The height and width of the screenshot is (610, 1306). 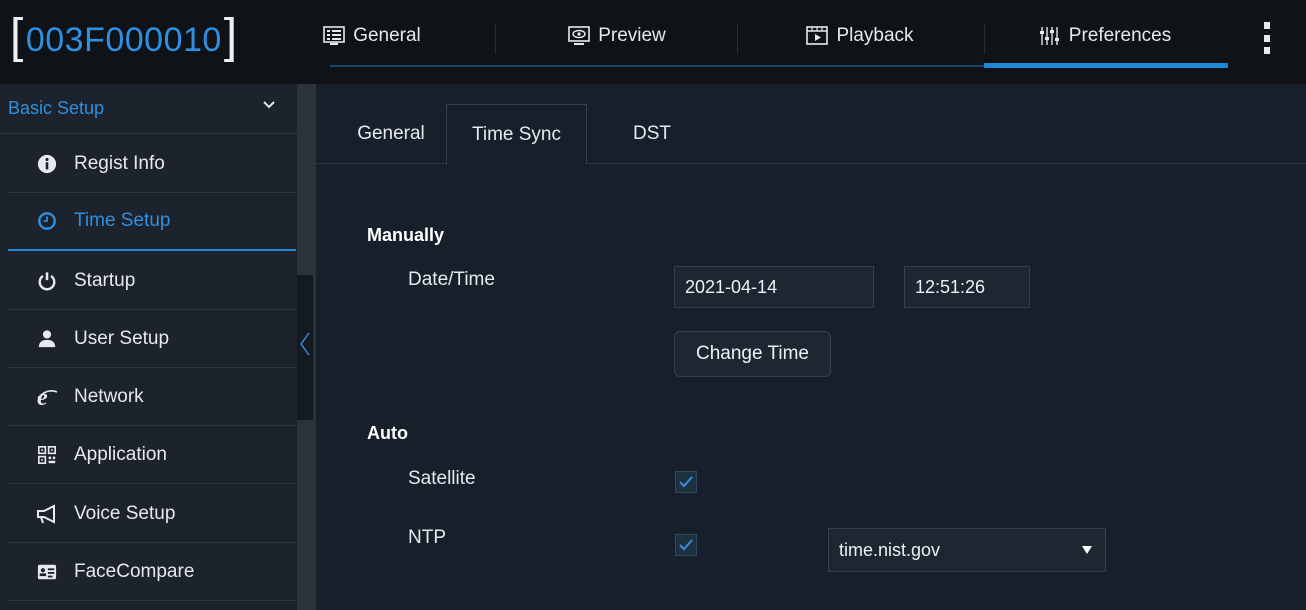 I want to click on change-time-button: Change Time, so click(x=752, y=354).